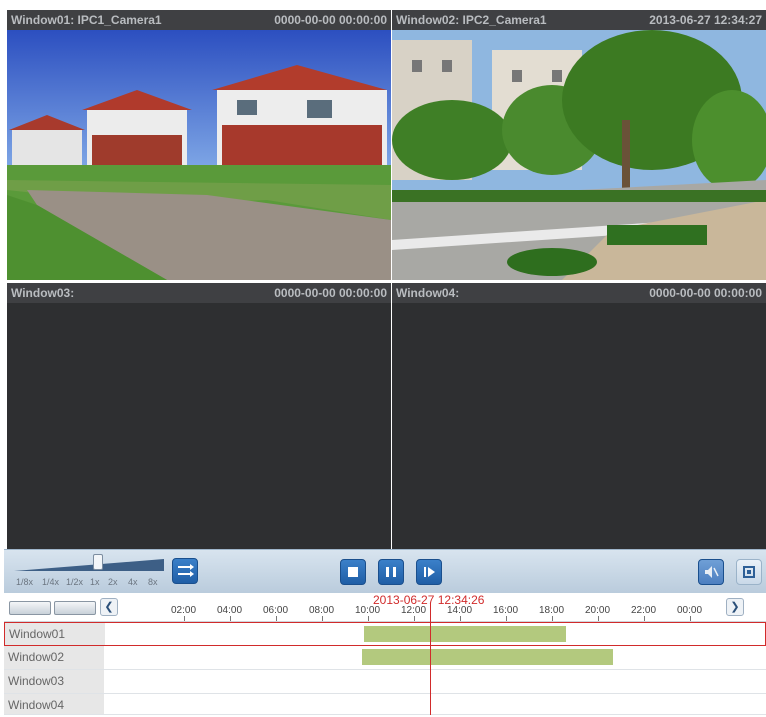 This screenshot has height=717, width=766. Describe the element at coordinates (506, 610) in the screenshot. I see `tick-label: 16:00` at that location.